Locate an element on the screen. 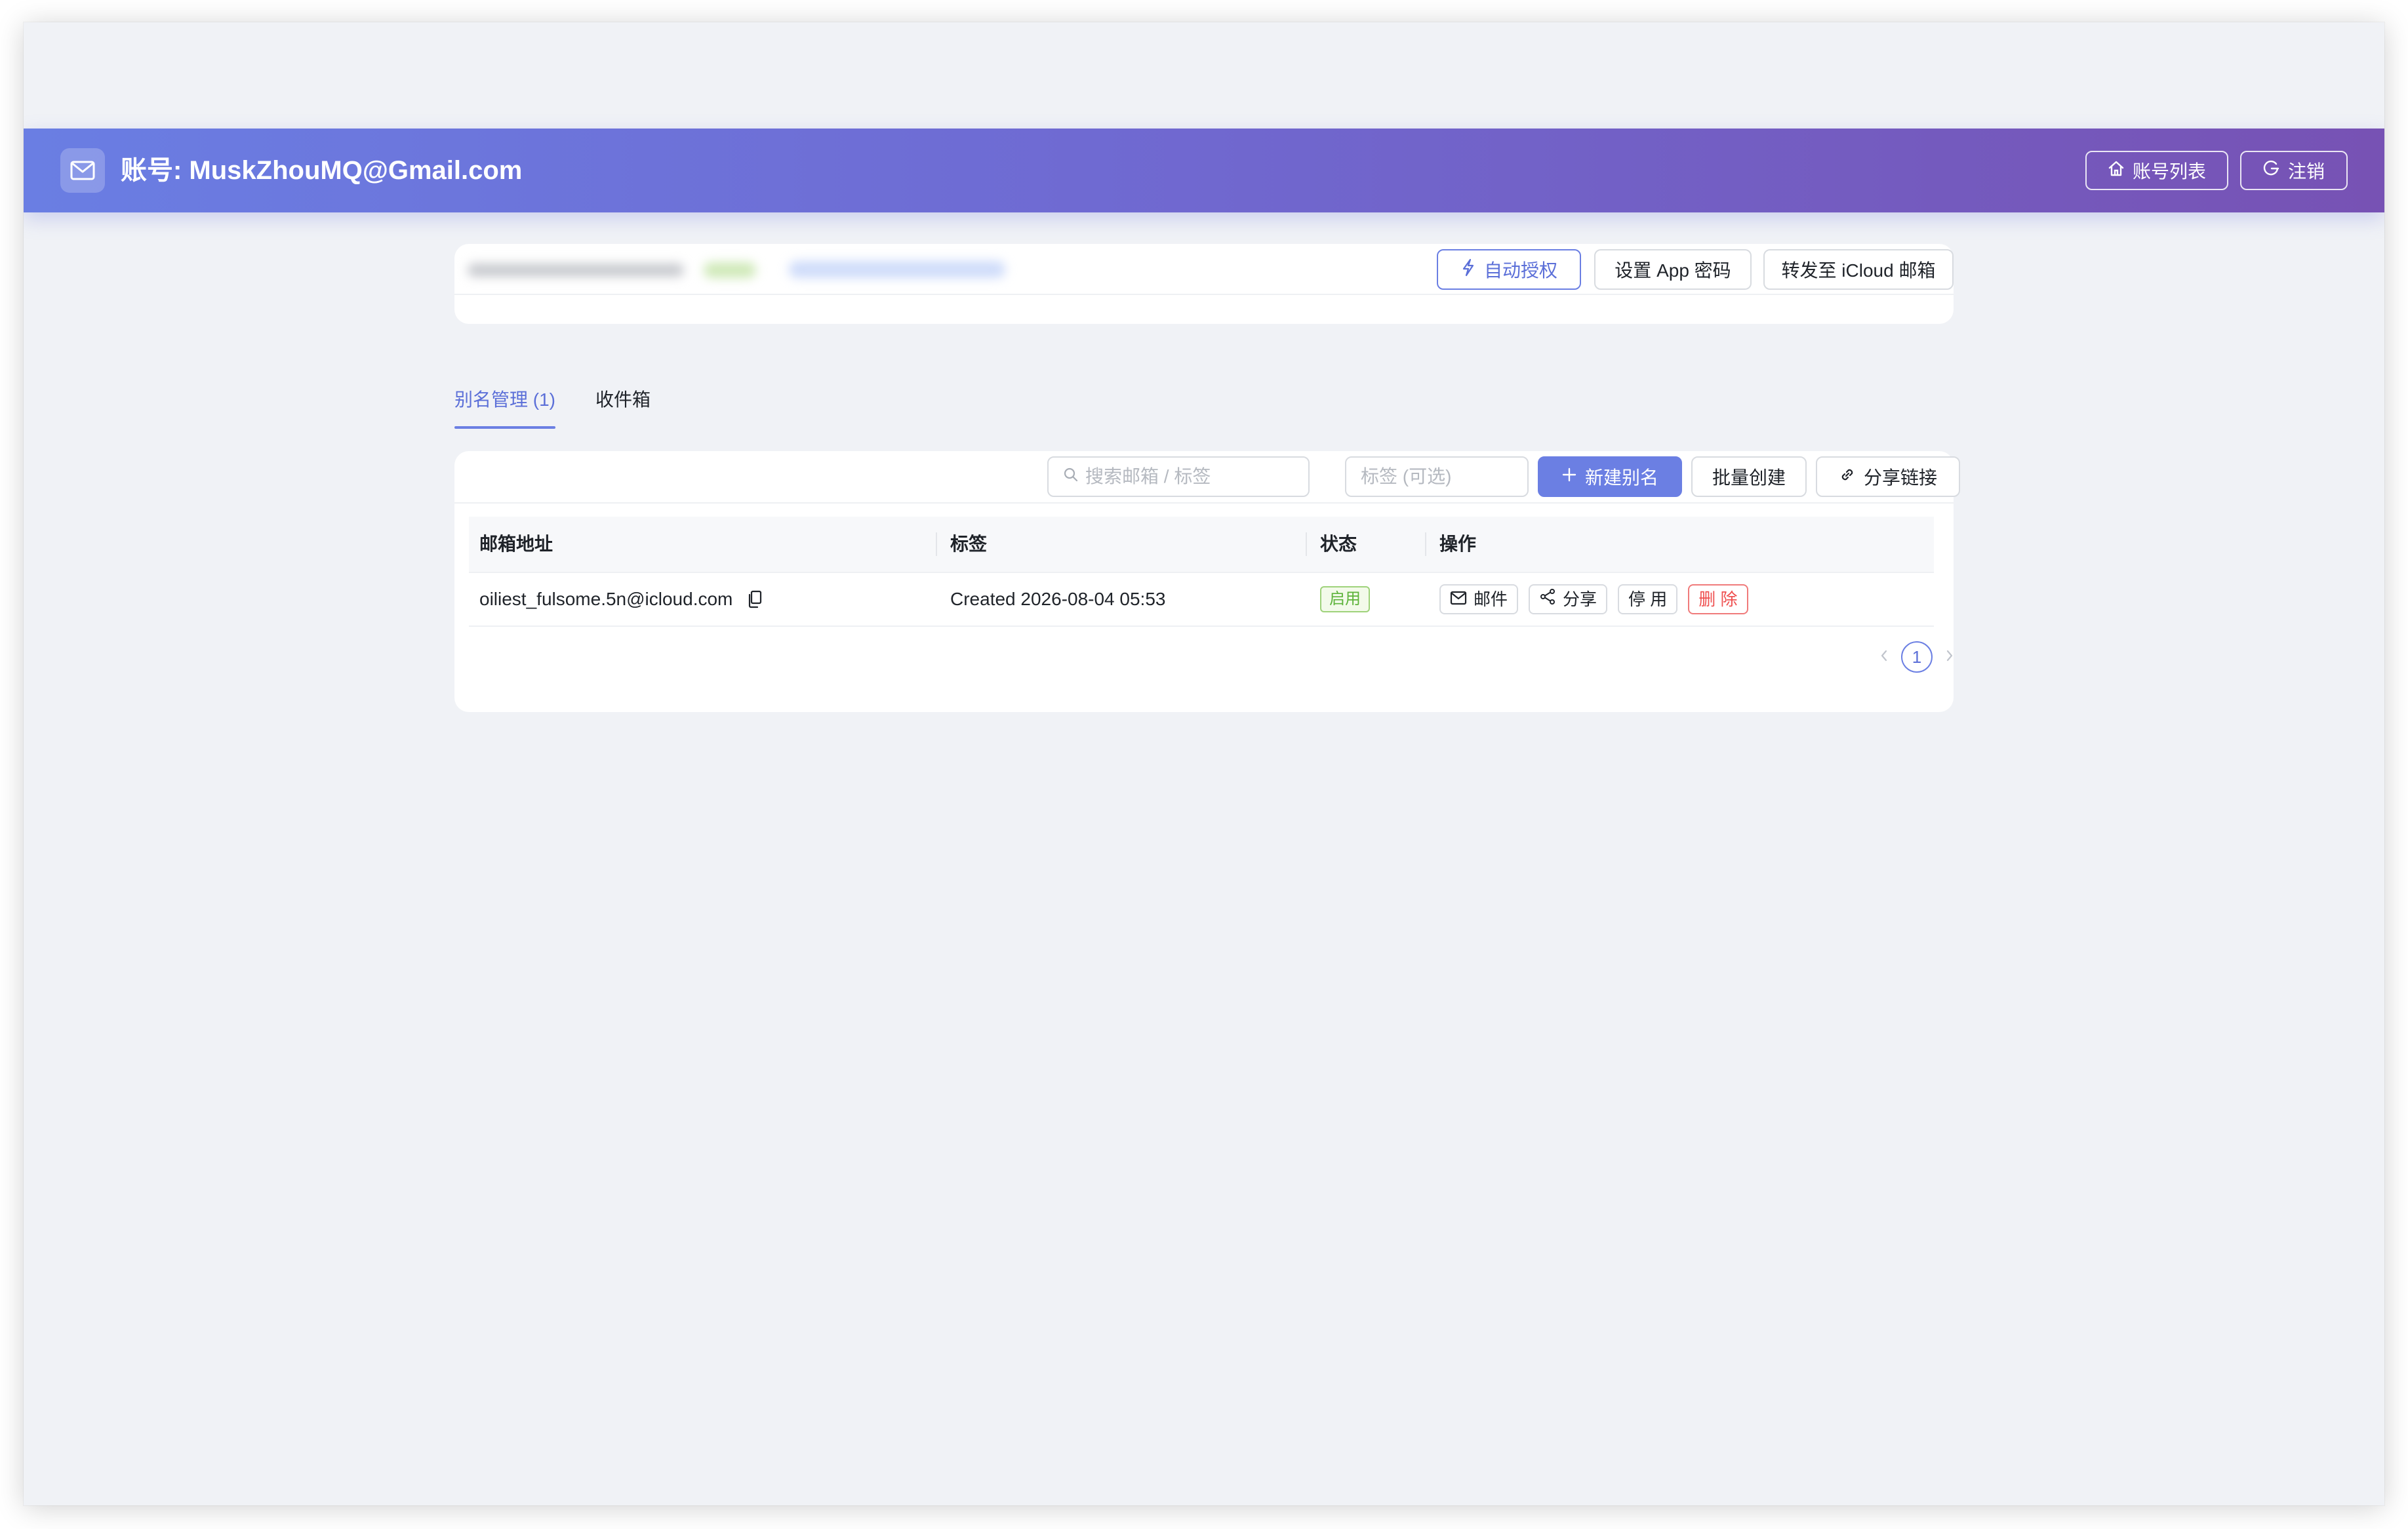  column-header-actions: 操作 is located at coordinates (1458, 544).